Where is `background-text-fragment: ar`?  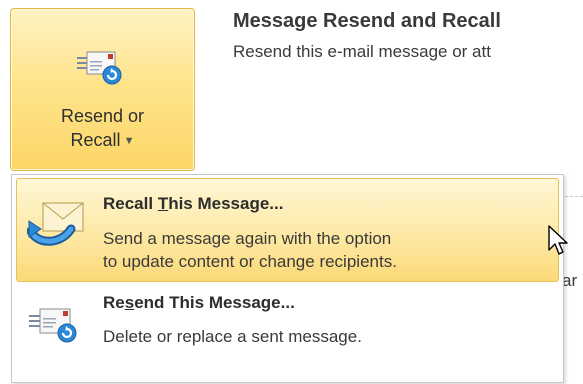 background-text-fragment: ar is located at coordinates (570, 280).